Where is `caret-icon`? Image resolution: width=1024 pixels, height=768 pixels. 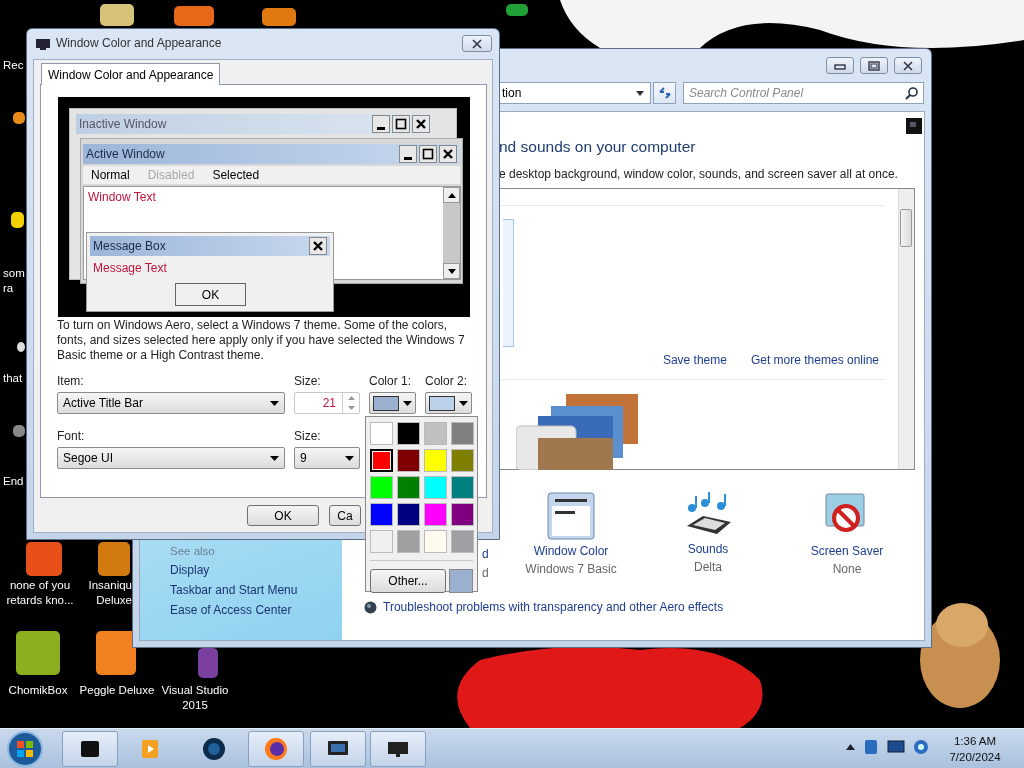
caret-icon is located at coordinates (274, 403).